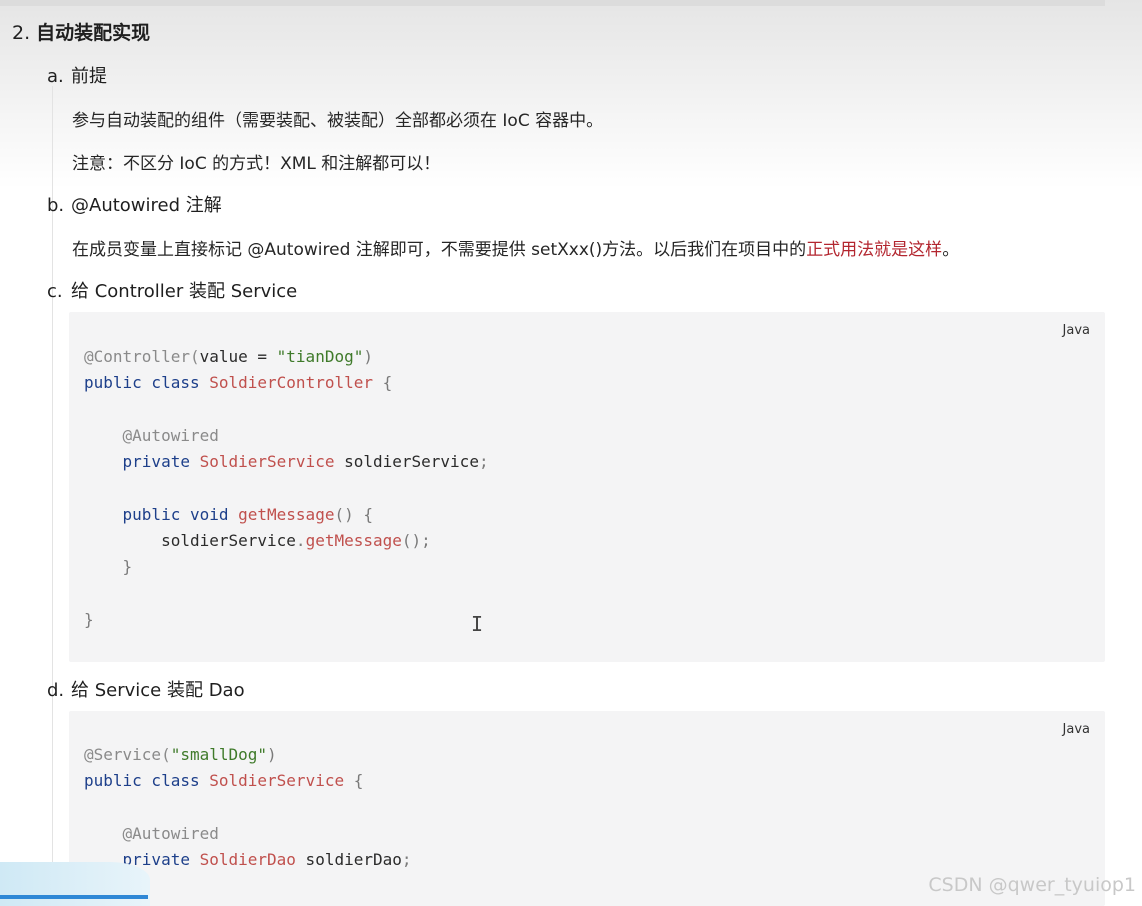  What do you see at coordinates (158, 690) in the screenshot?
I see `list-item-title: 给 Service 装配 Dao` at bounding box center [158, 690].